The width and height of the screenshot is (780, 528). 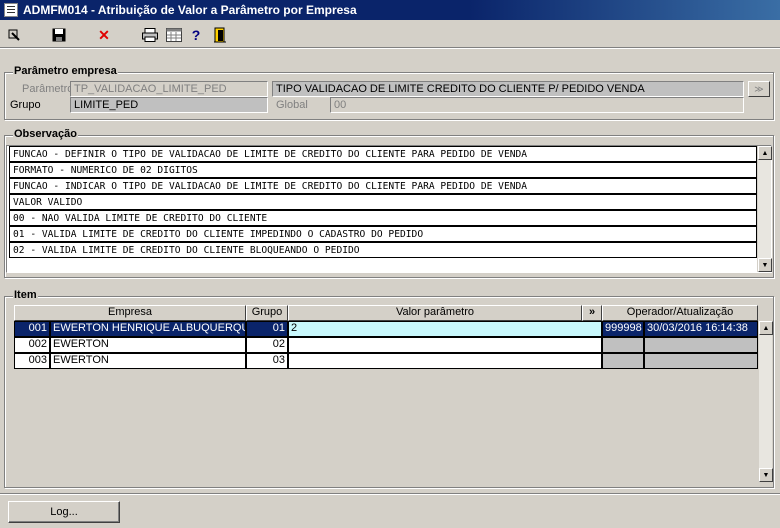 I want to click on row-3-atualizacao, so click(x=701, y=361).